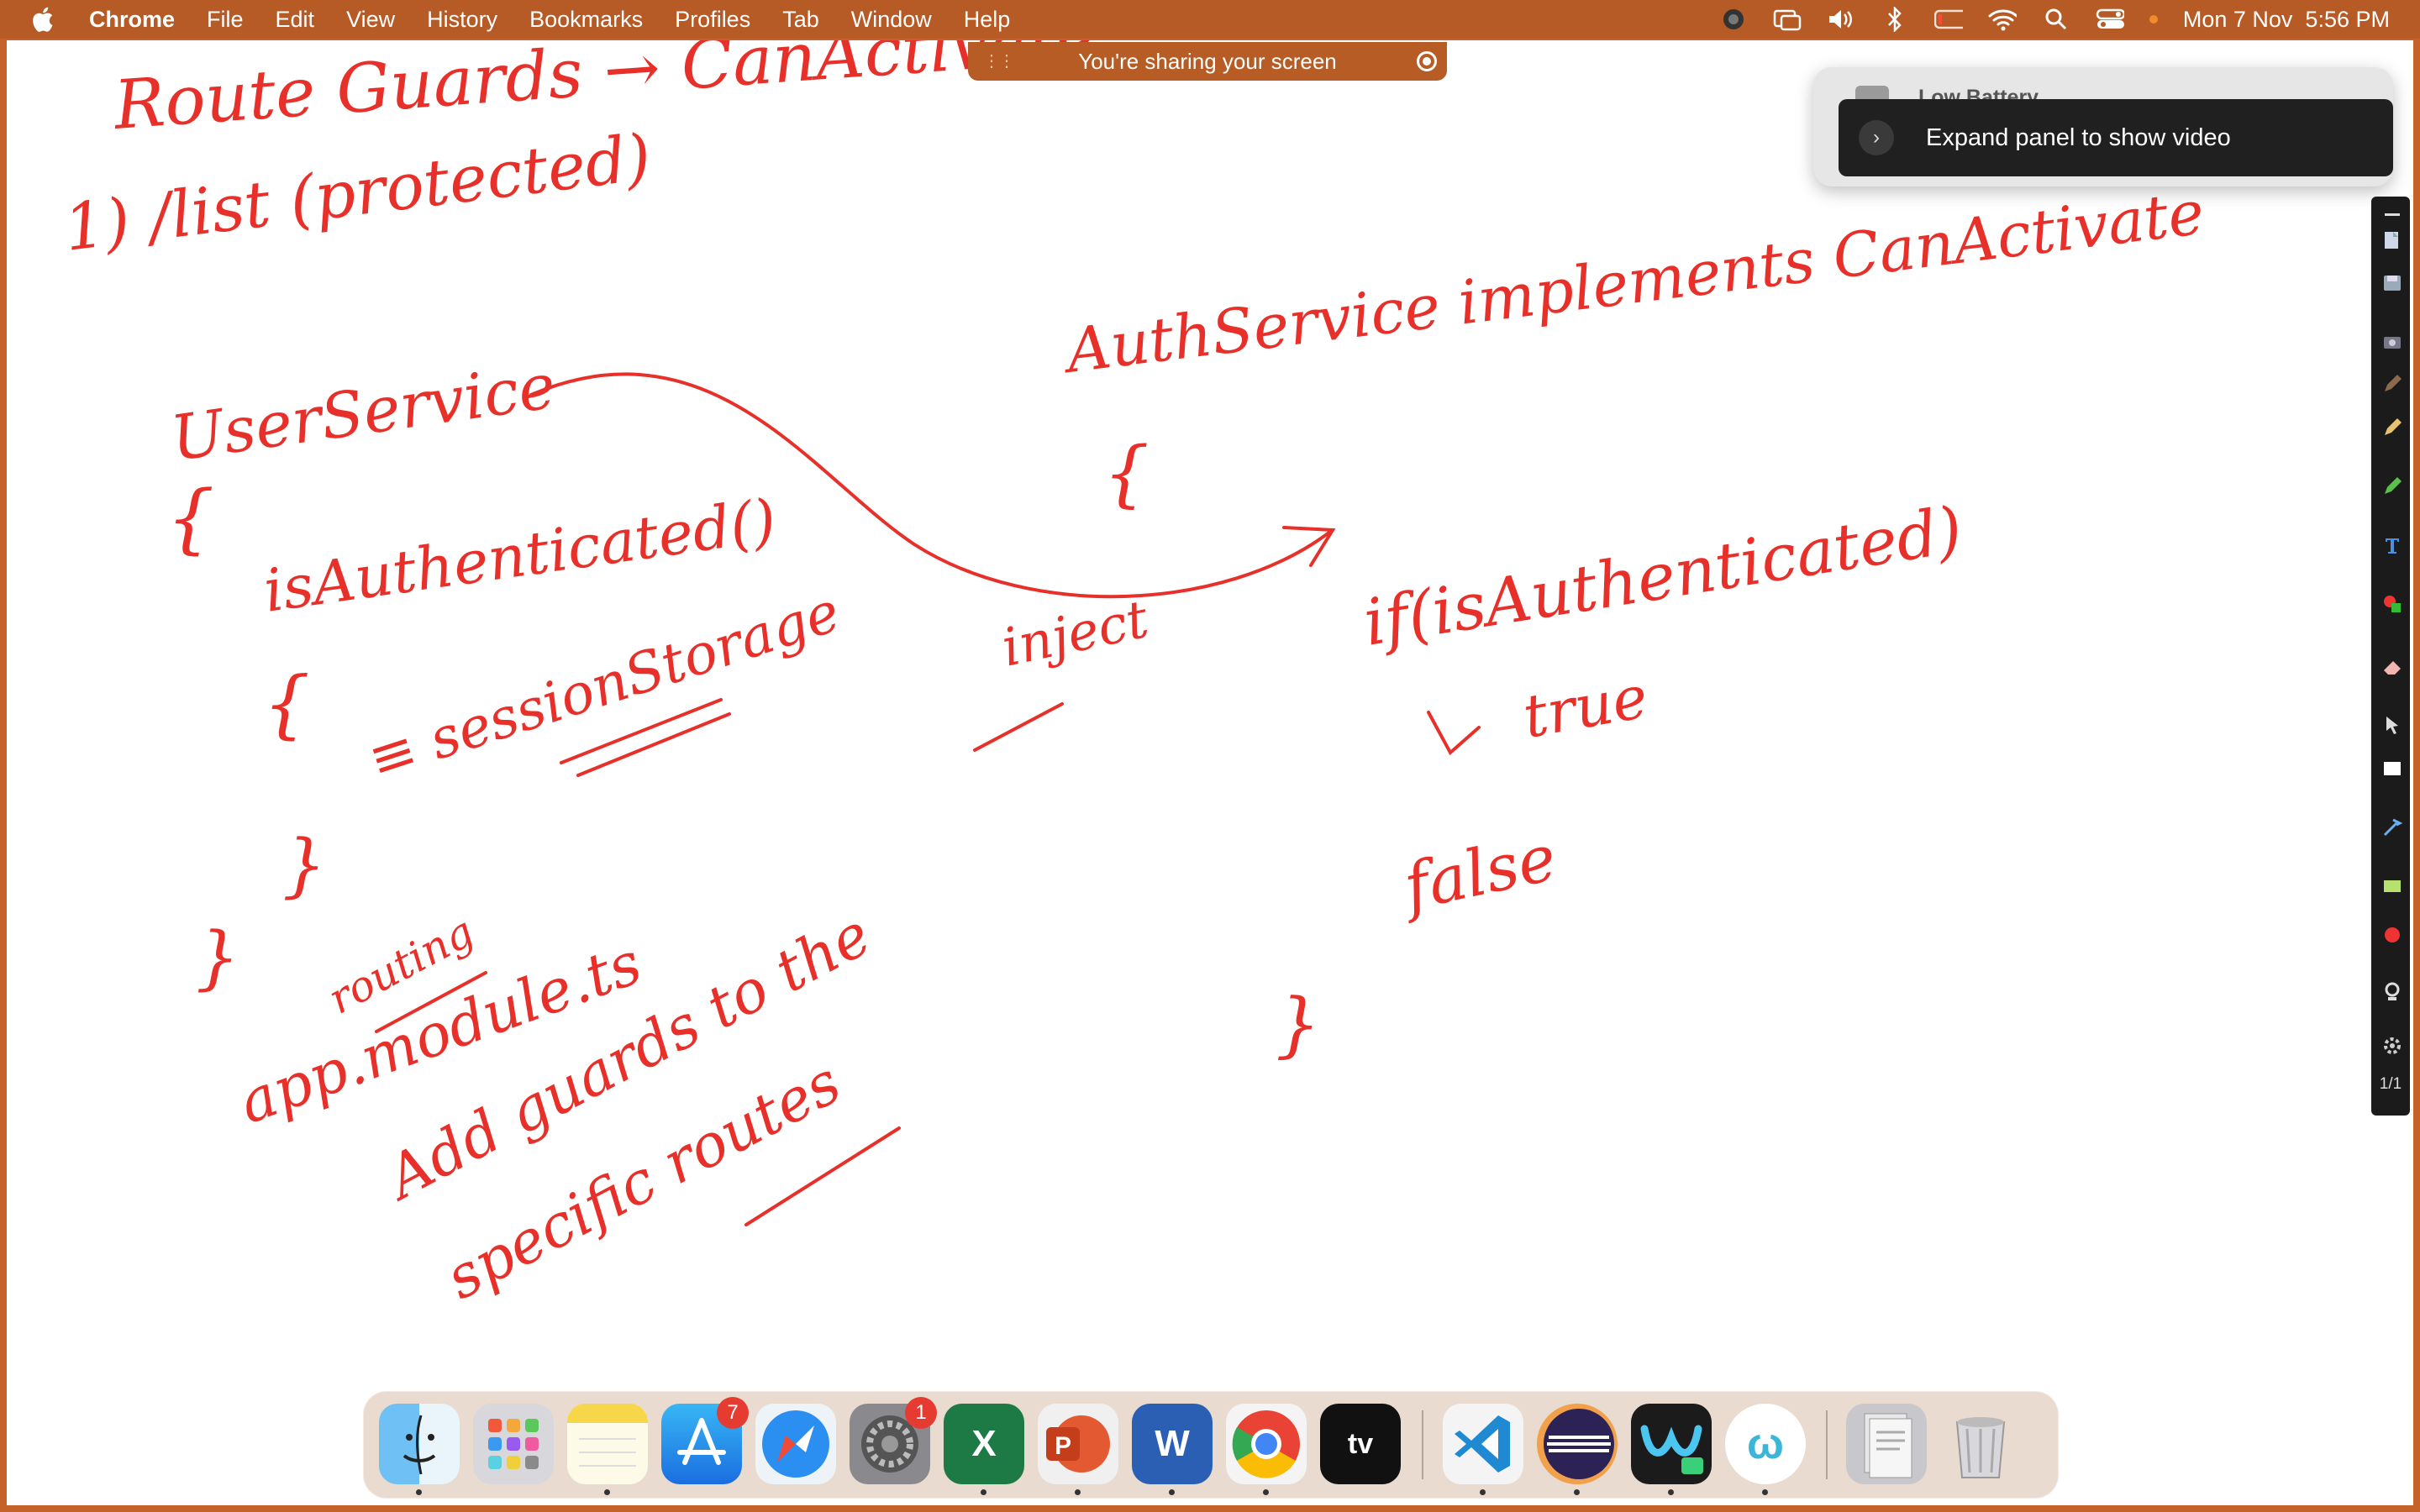 The image size is (2420, 1512). Describe the element at coordinates (2002, 19) in the screenshot. I see `wifi-icon` at that location.